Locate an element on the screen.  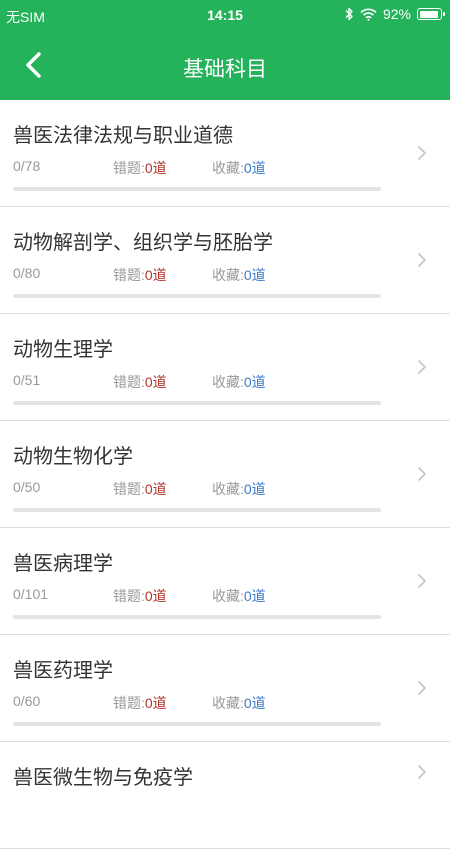
subject-name: 动物解剖学、组织学与胚胎学 is located at coordinates (143, 243).